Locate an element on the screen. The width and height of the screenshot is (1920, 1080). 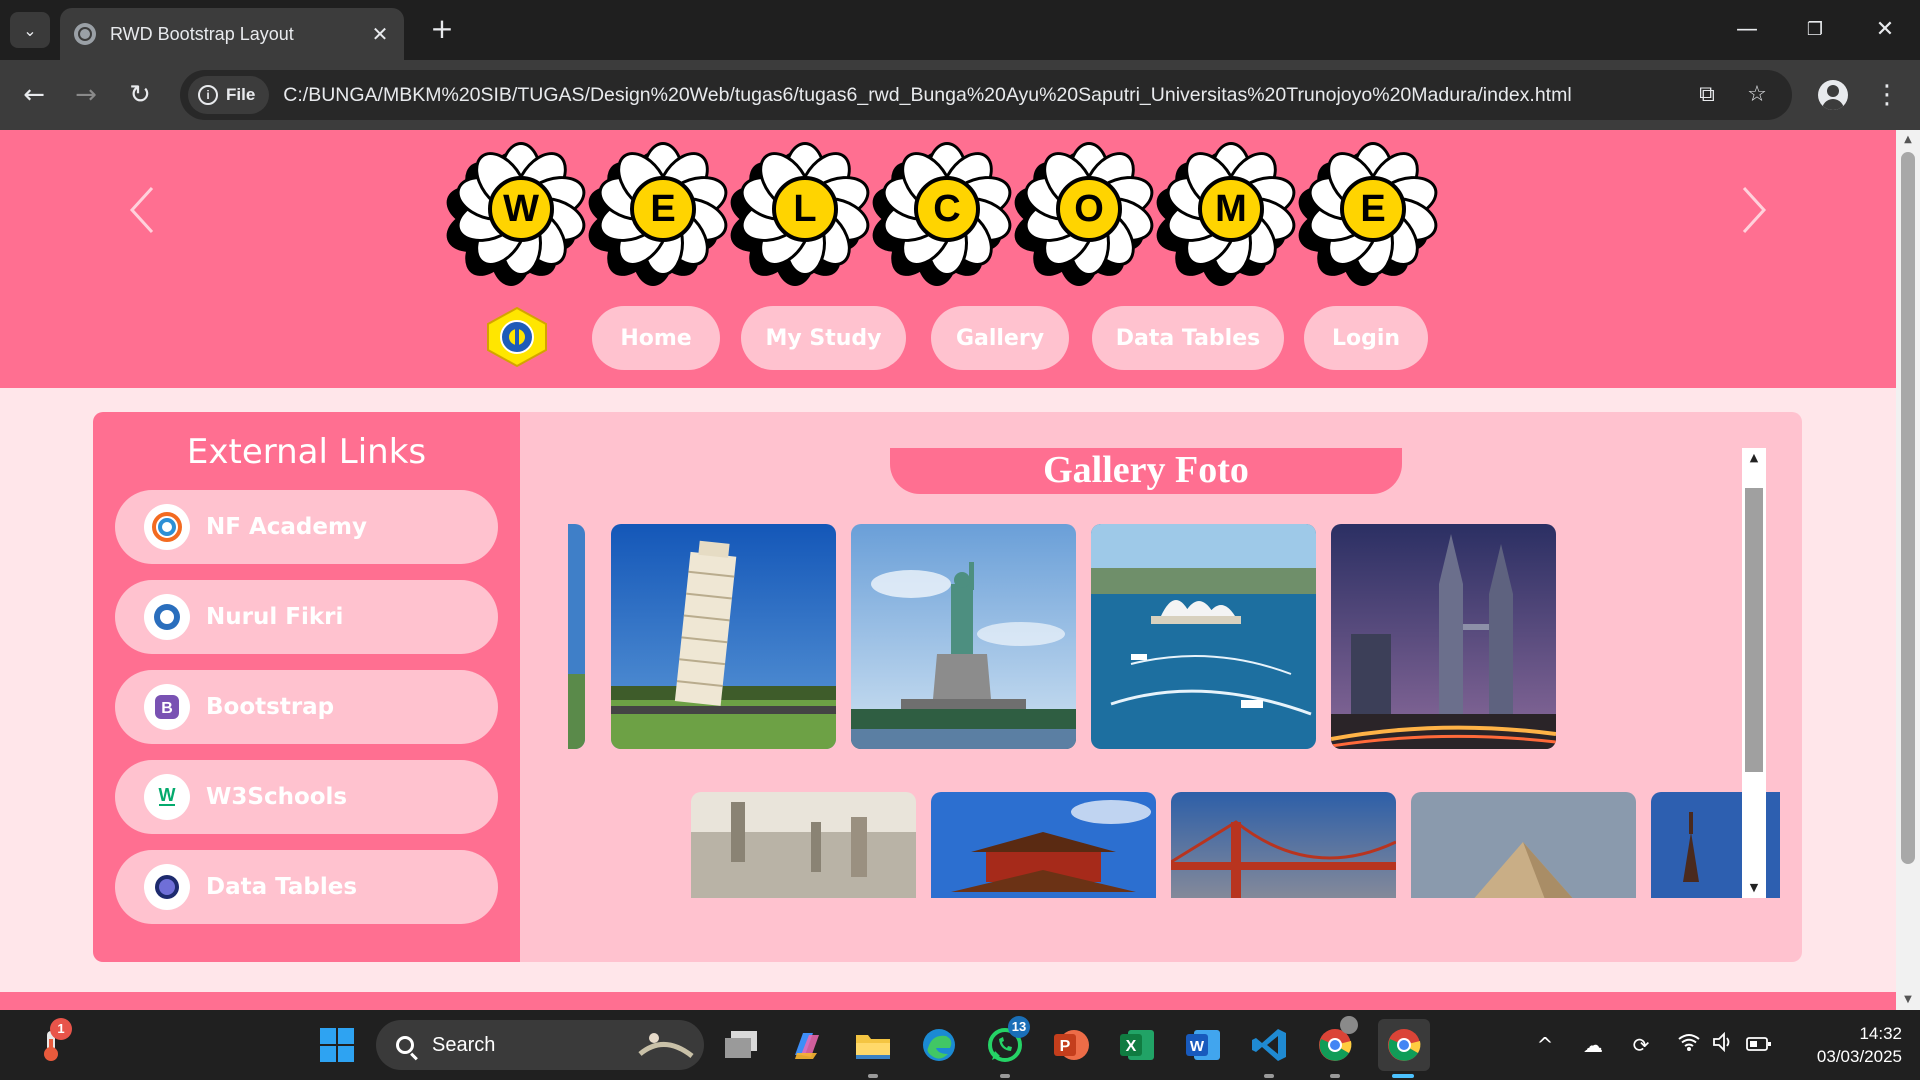
welcome-flower: O is located at coordinates (1084, 212).